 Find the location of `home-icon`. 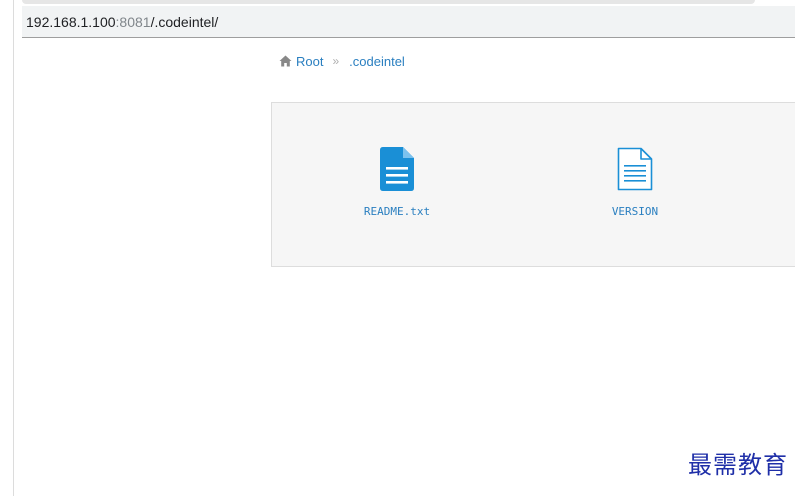

home-icon is located at coordinates (285, 61).